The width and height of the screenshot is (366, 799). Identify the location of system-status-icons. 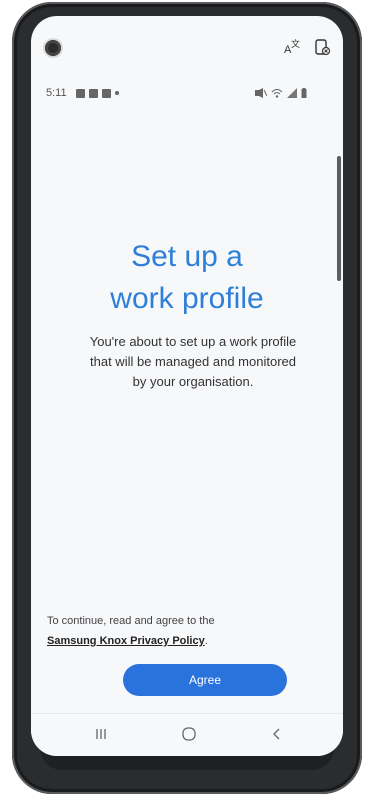
(281, 93).